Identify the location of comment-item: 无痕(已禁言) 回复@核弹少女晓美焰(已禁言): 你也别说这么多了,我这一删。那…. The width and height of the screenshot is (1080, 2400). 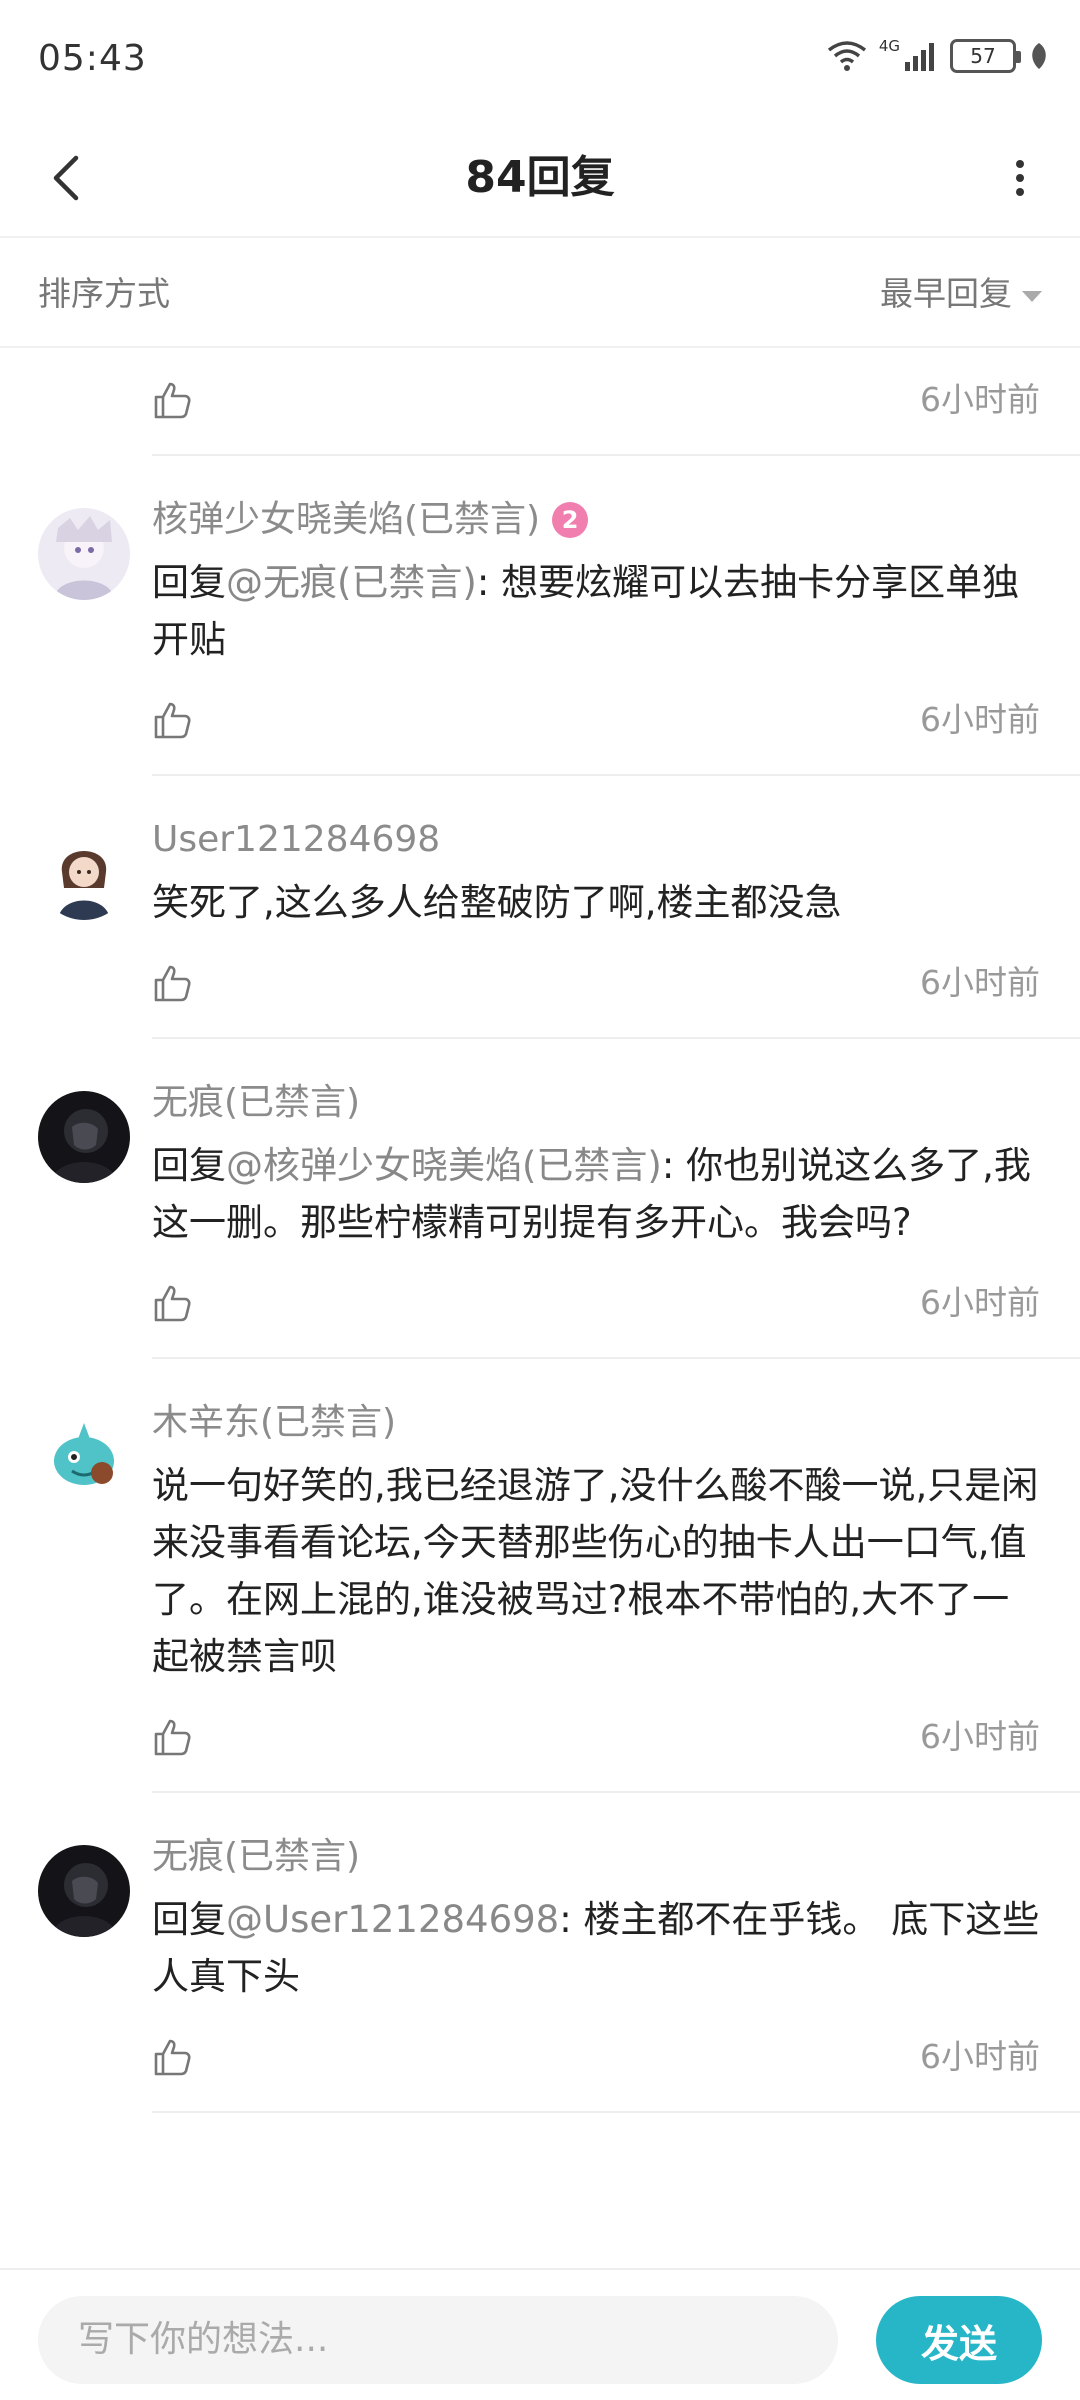
(559, 1199).